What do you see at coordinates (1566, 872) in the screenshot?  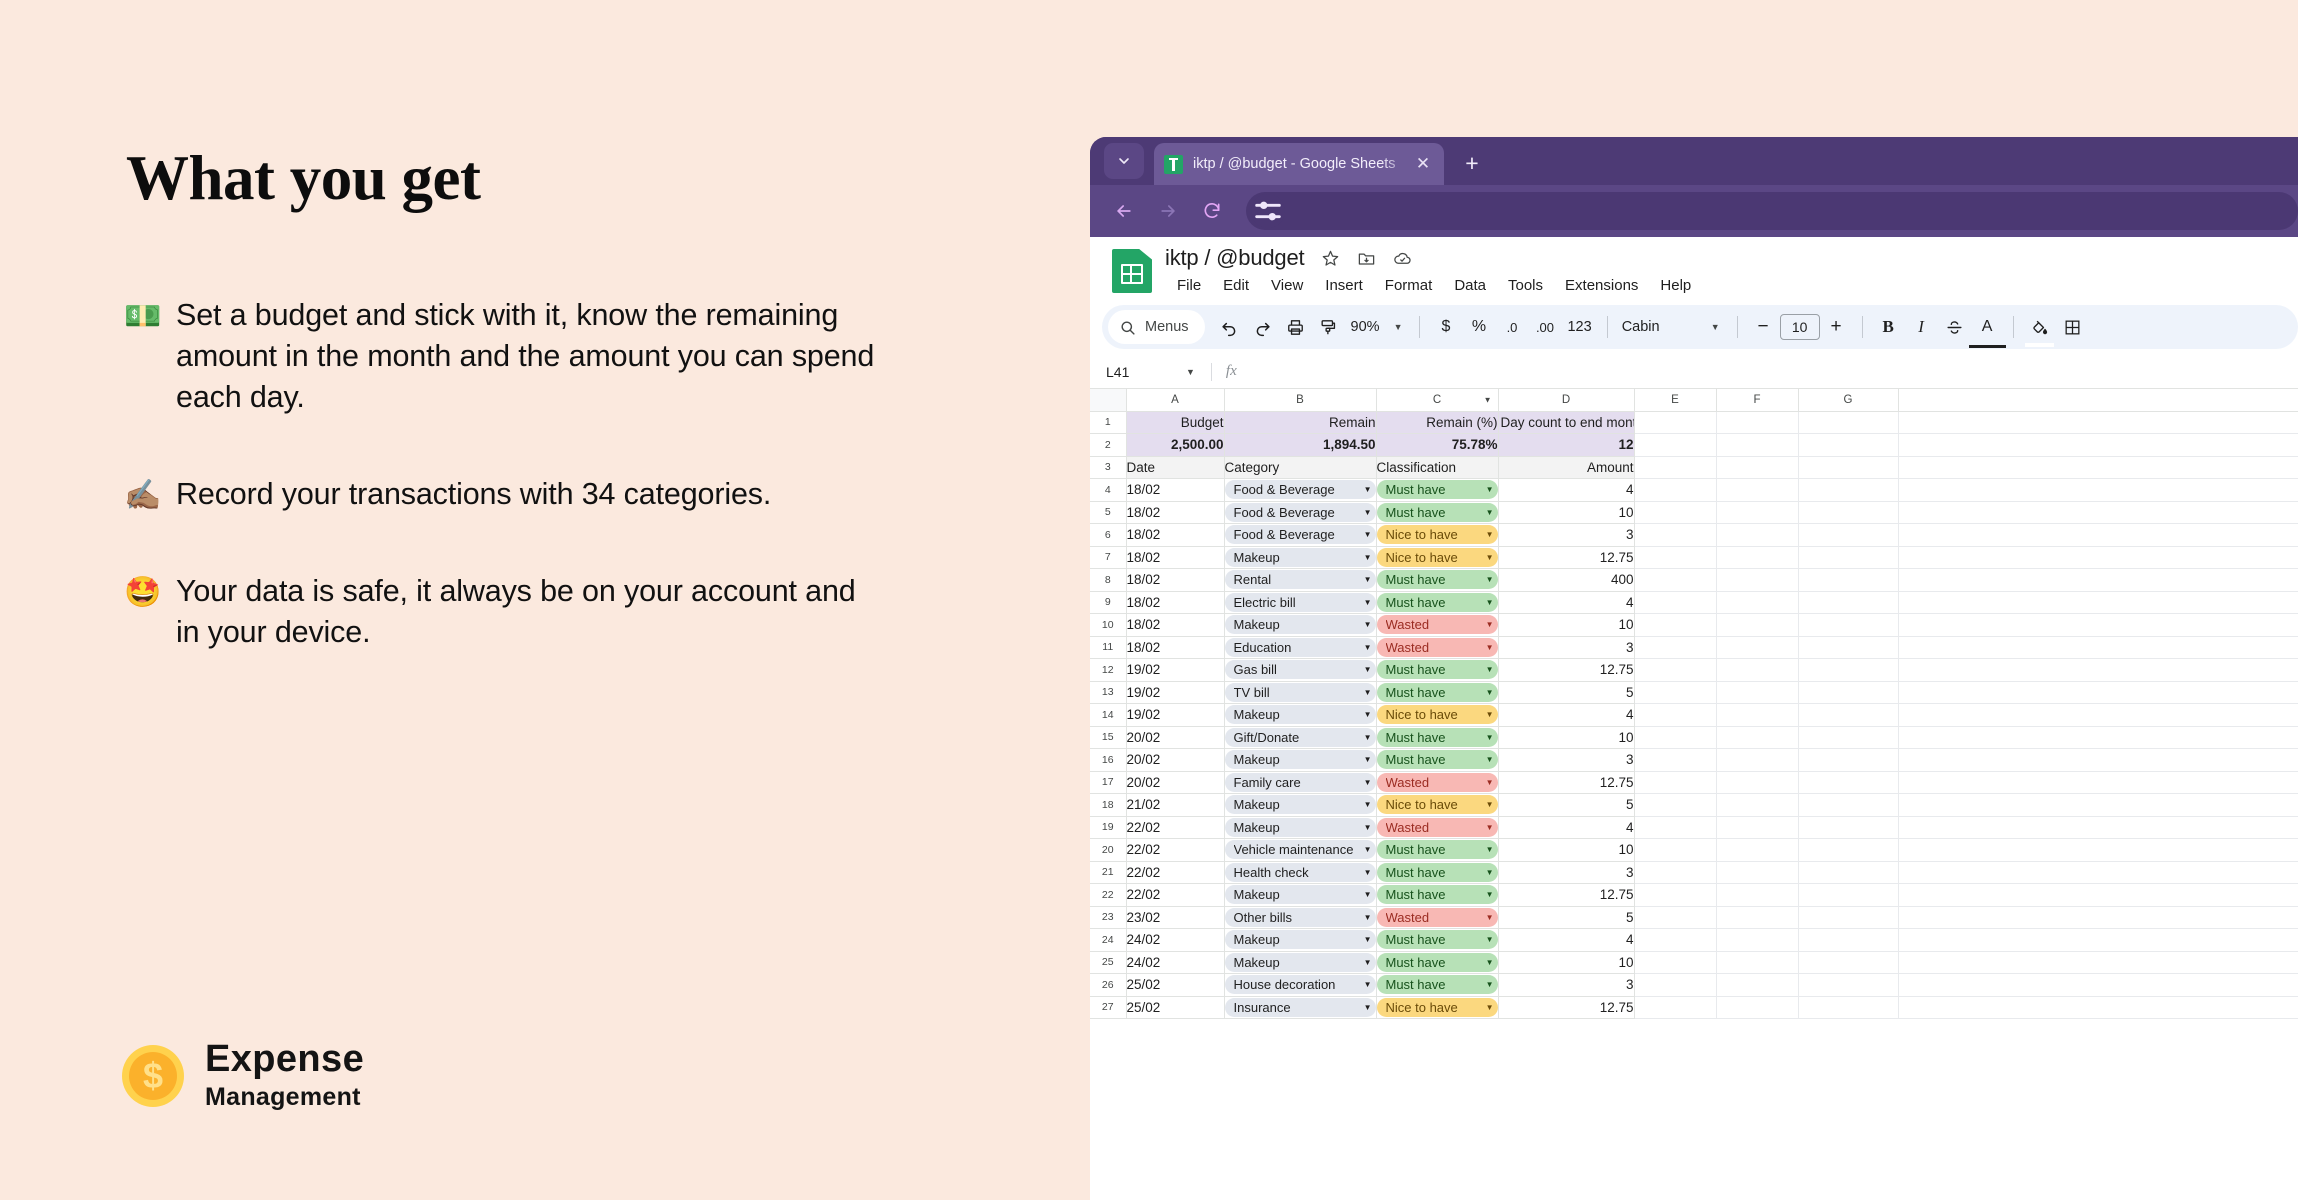 I see `cell-amount: 3` at bounding box center [1566, 872].